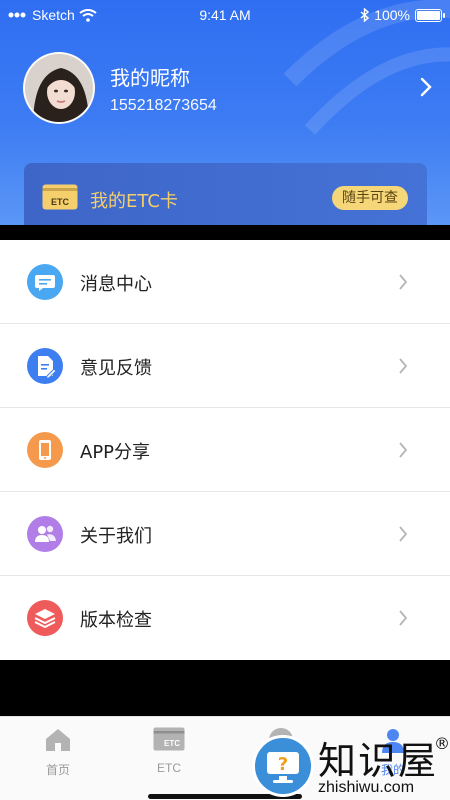 This screenshot has width=450, height=800. I want to click on menu-item-label: 意见反馈, so click(116, 368).